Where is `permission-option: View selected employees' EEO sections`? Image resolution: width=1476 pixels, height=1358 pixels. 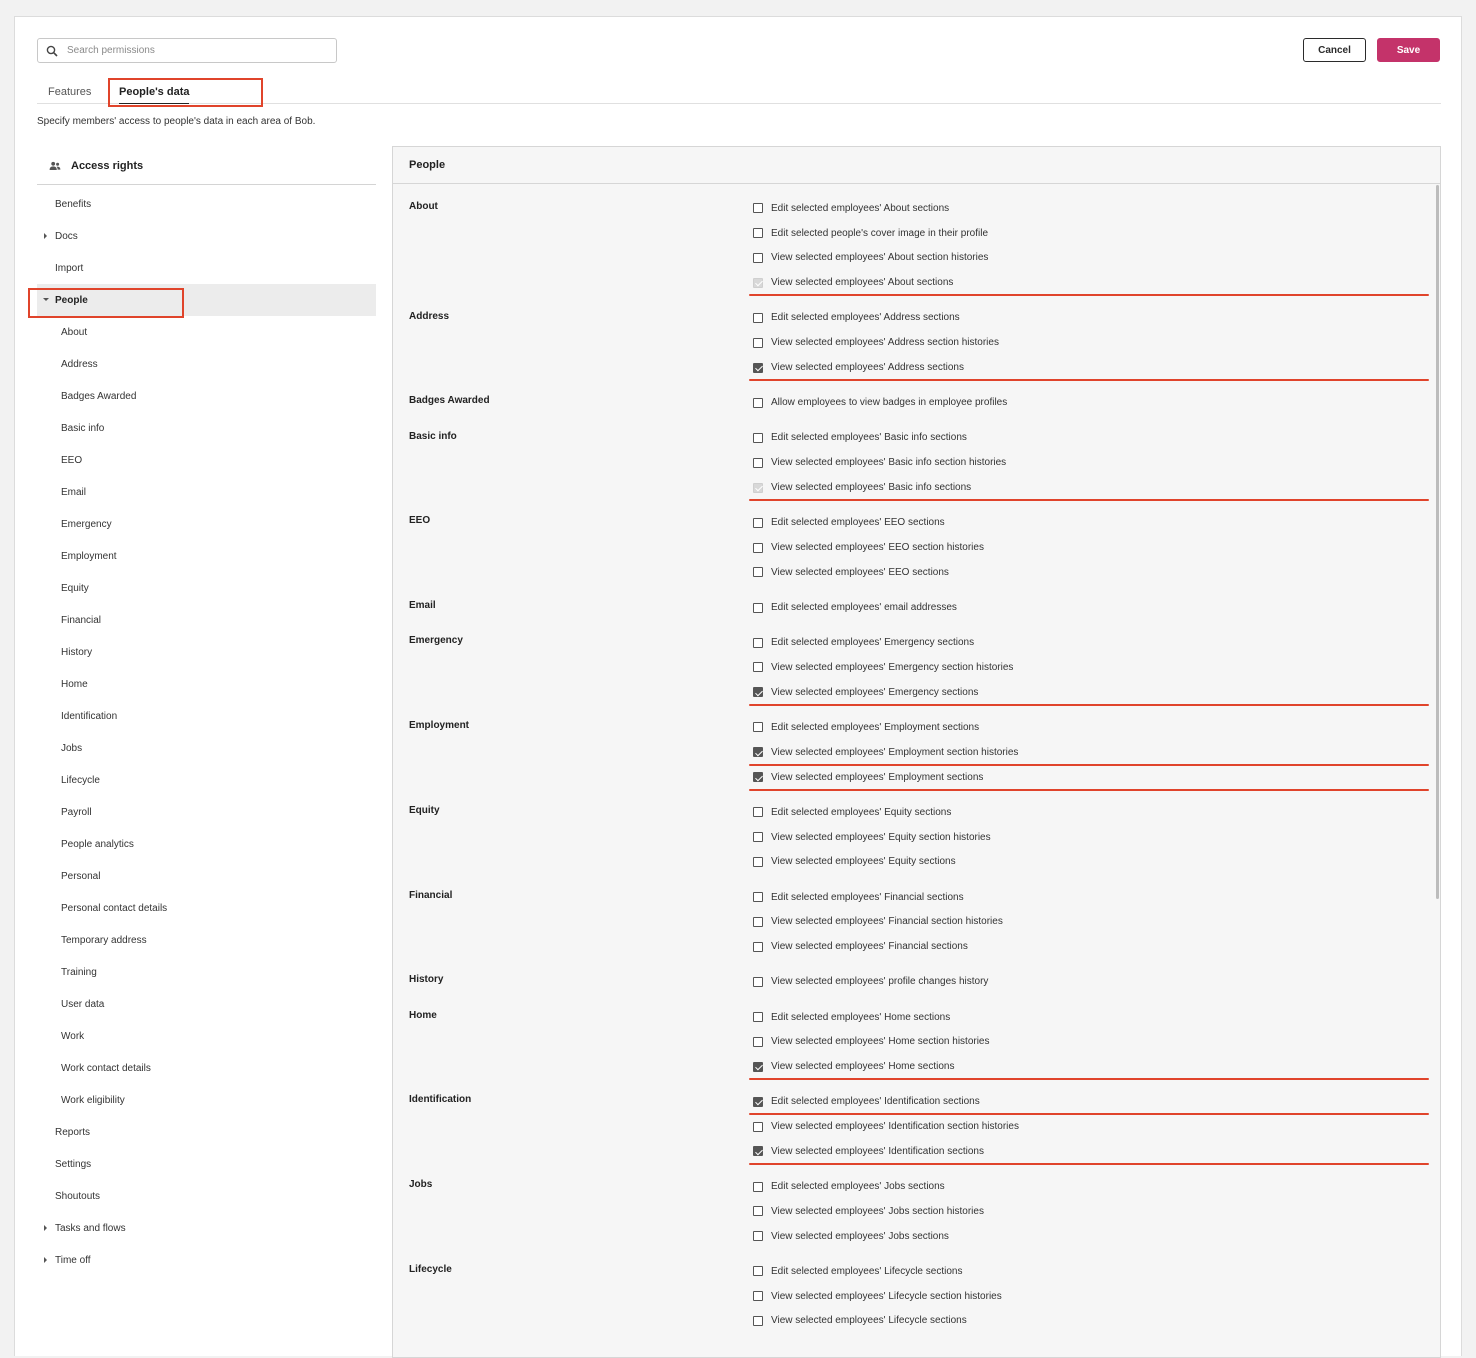
permission-option: View selected employees' EEO sections is located at coordinates (1096, 572).